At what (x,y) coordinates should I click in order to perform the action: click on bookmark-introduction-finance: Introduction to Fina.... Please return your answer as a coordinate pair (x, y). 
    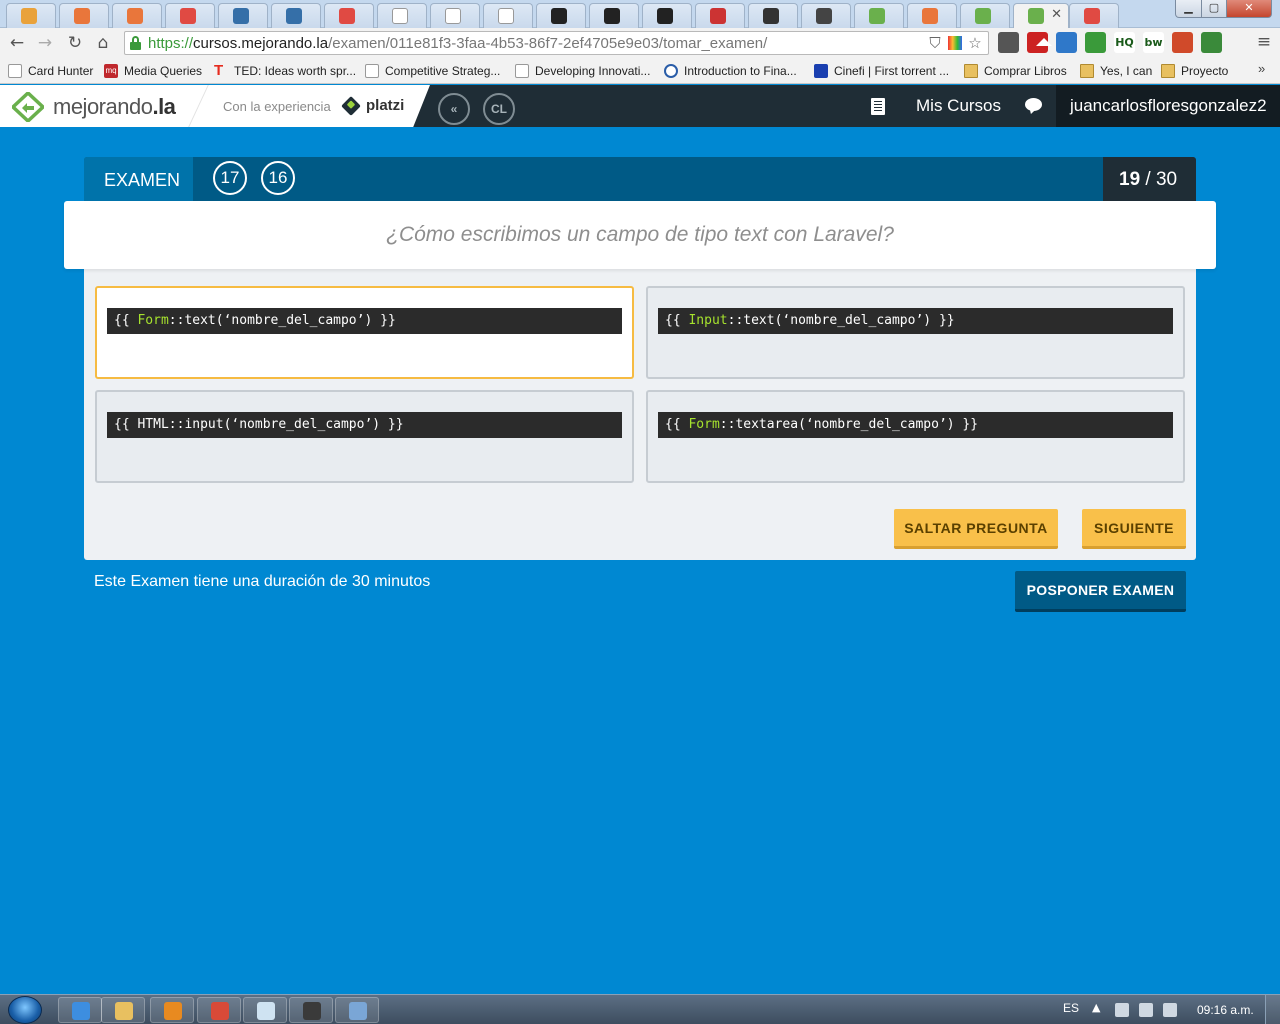
    Looking at the image, I should click on (730, 71).